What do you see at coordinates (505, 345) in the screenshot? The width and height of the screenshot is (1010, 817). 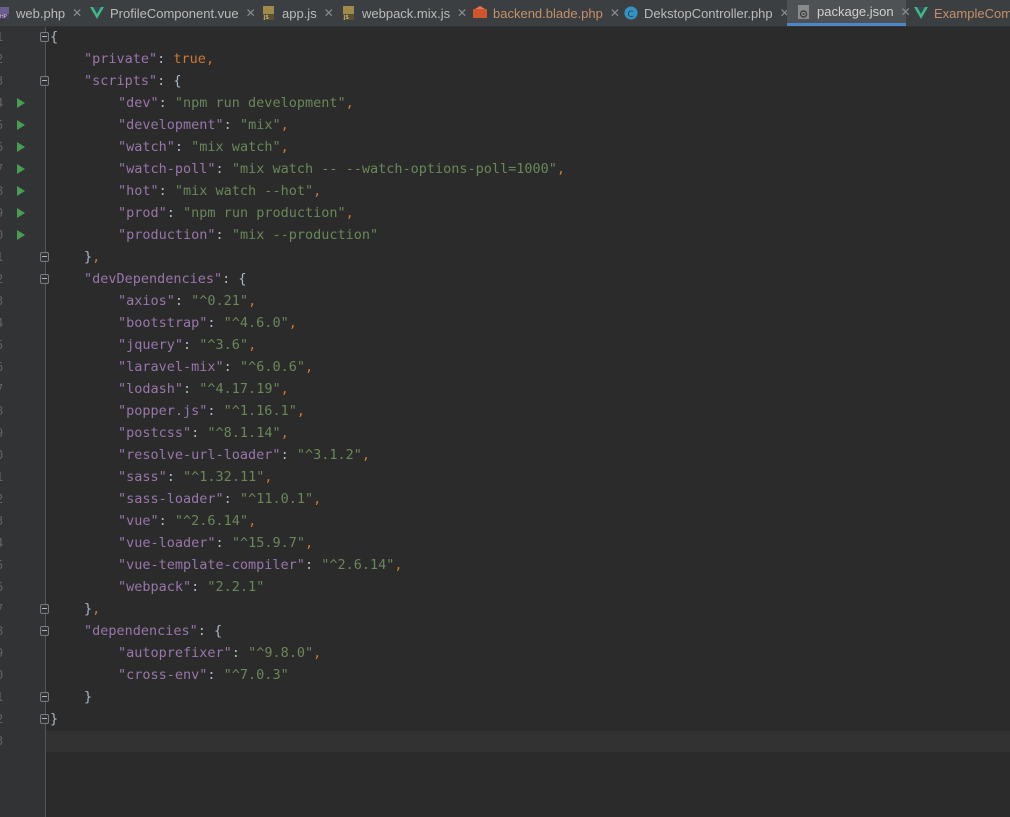 I see `code-line: 5 "jquery": "^3.6",` at bounding box center [505, 345].